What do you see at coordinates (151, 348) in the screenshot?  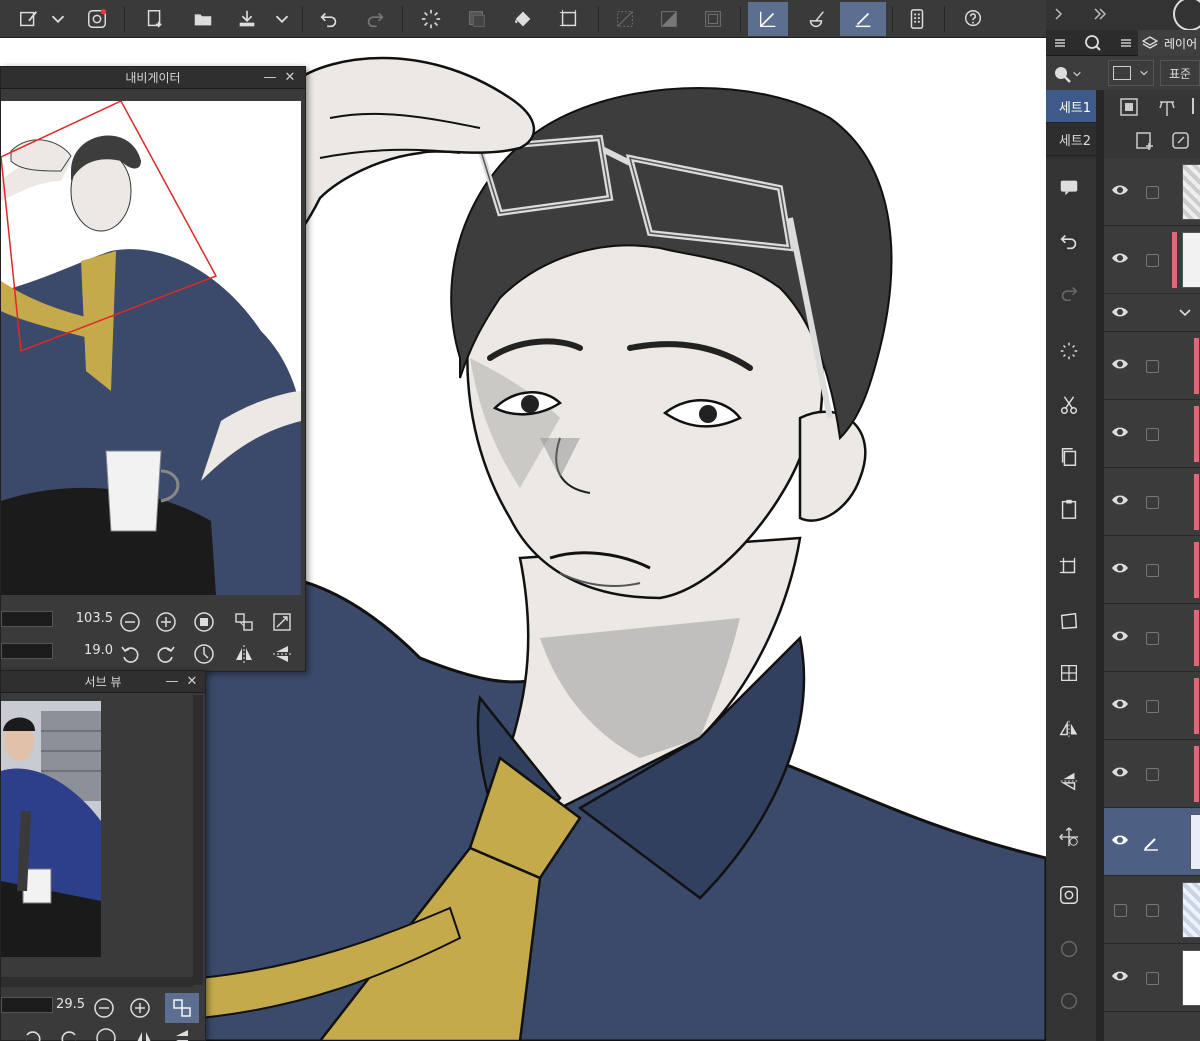 I see `navigator-preview` at bounding box center [151, 348].